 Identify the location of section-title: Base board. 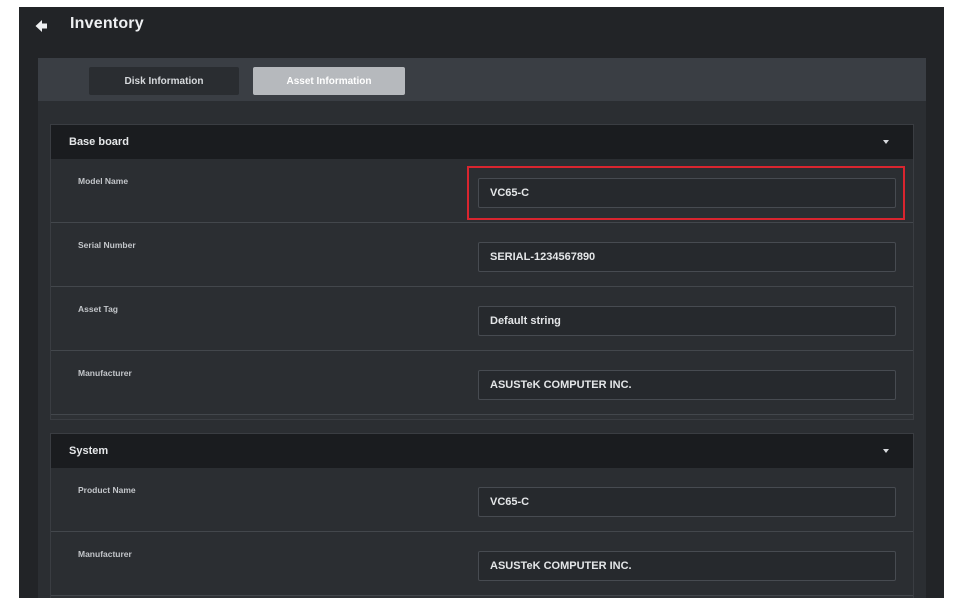
(99, 142).